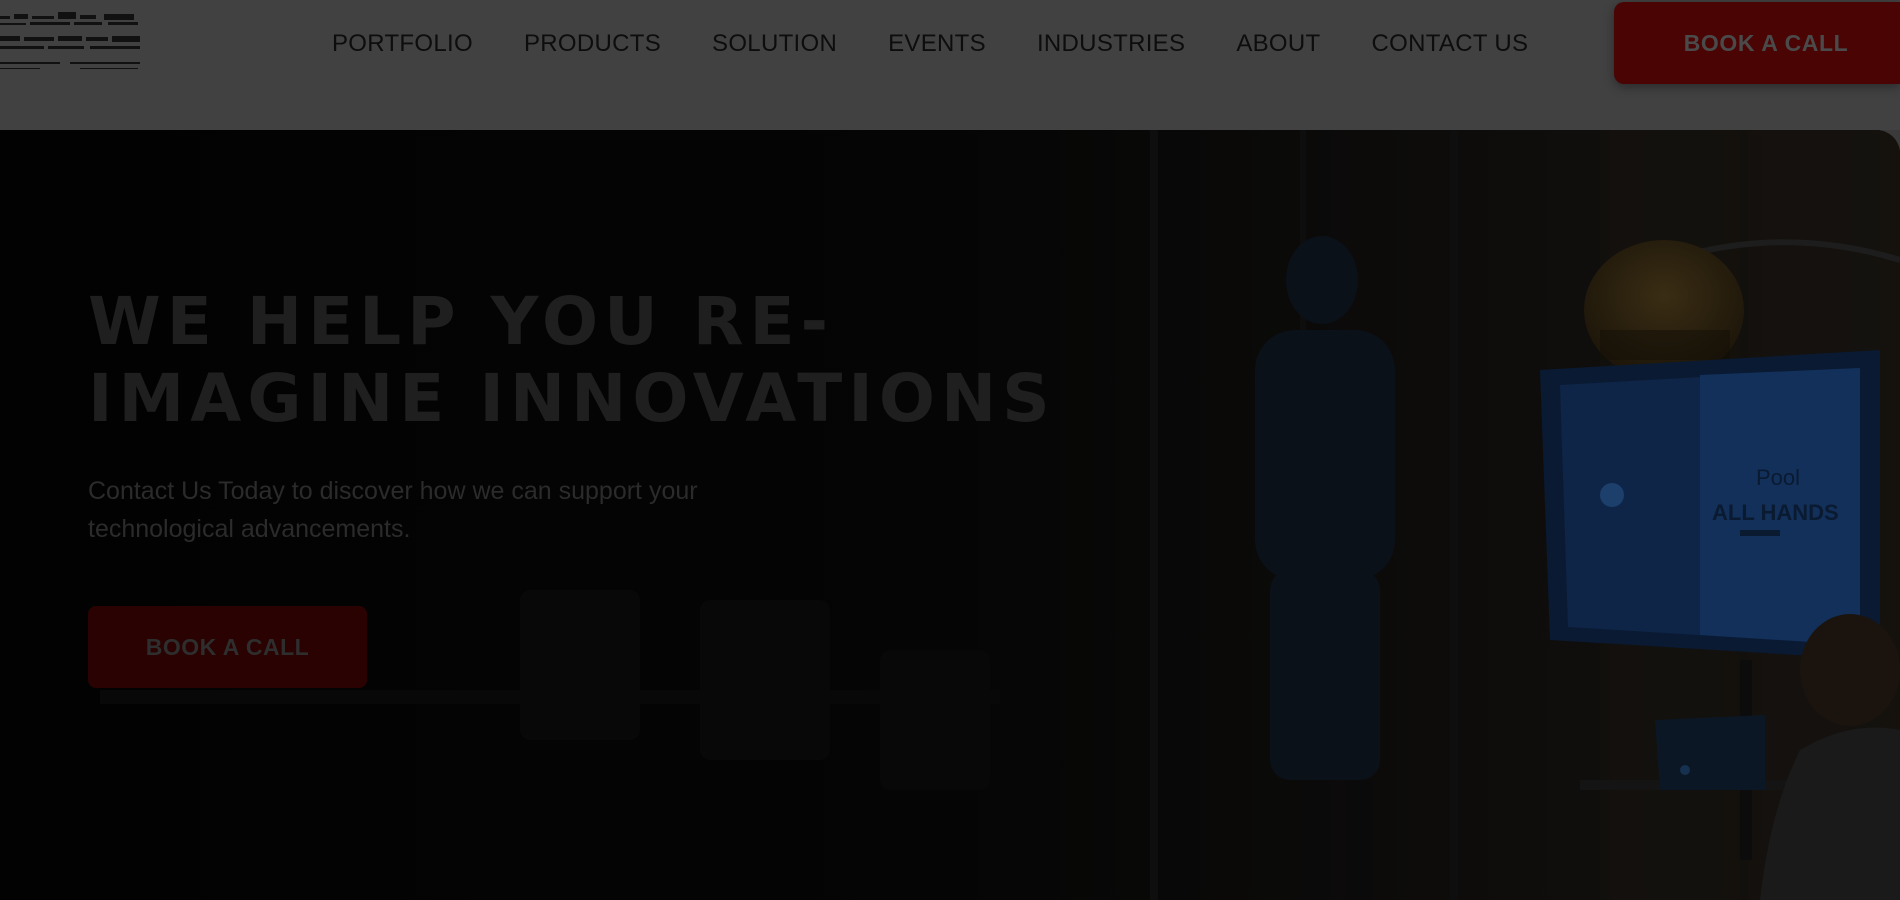 This screenshot has width=1900, height=900. Describe the element at coordinates (1450, 44) in the screenshot. I see `nav-item-contact-us: CONTACT US` at that location.